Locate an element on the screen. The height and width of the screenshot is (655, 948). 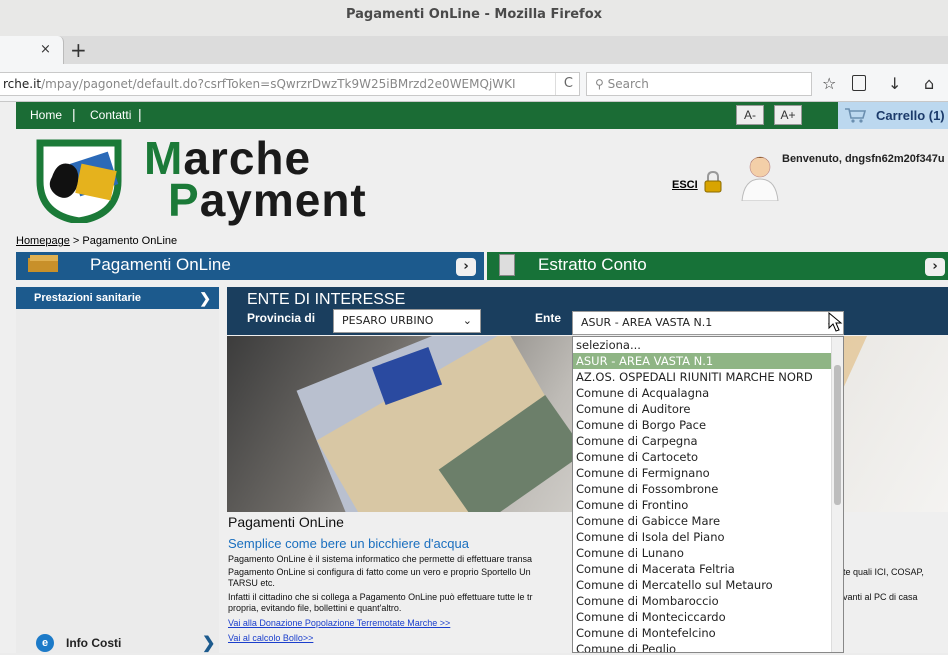
dropdown-option: Comune di Montefelcino is located at coordinates (708, 633).